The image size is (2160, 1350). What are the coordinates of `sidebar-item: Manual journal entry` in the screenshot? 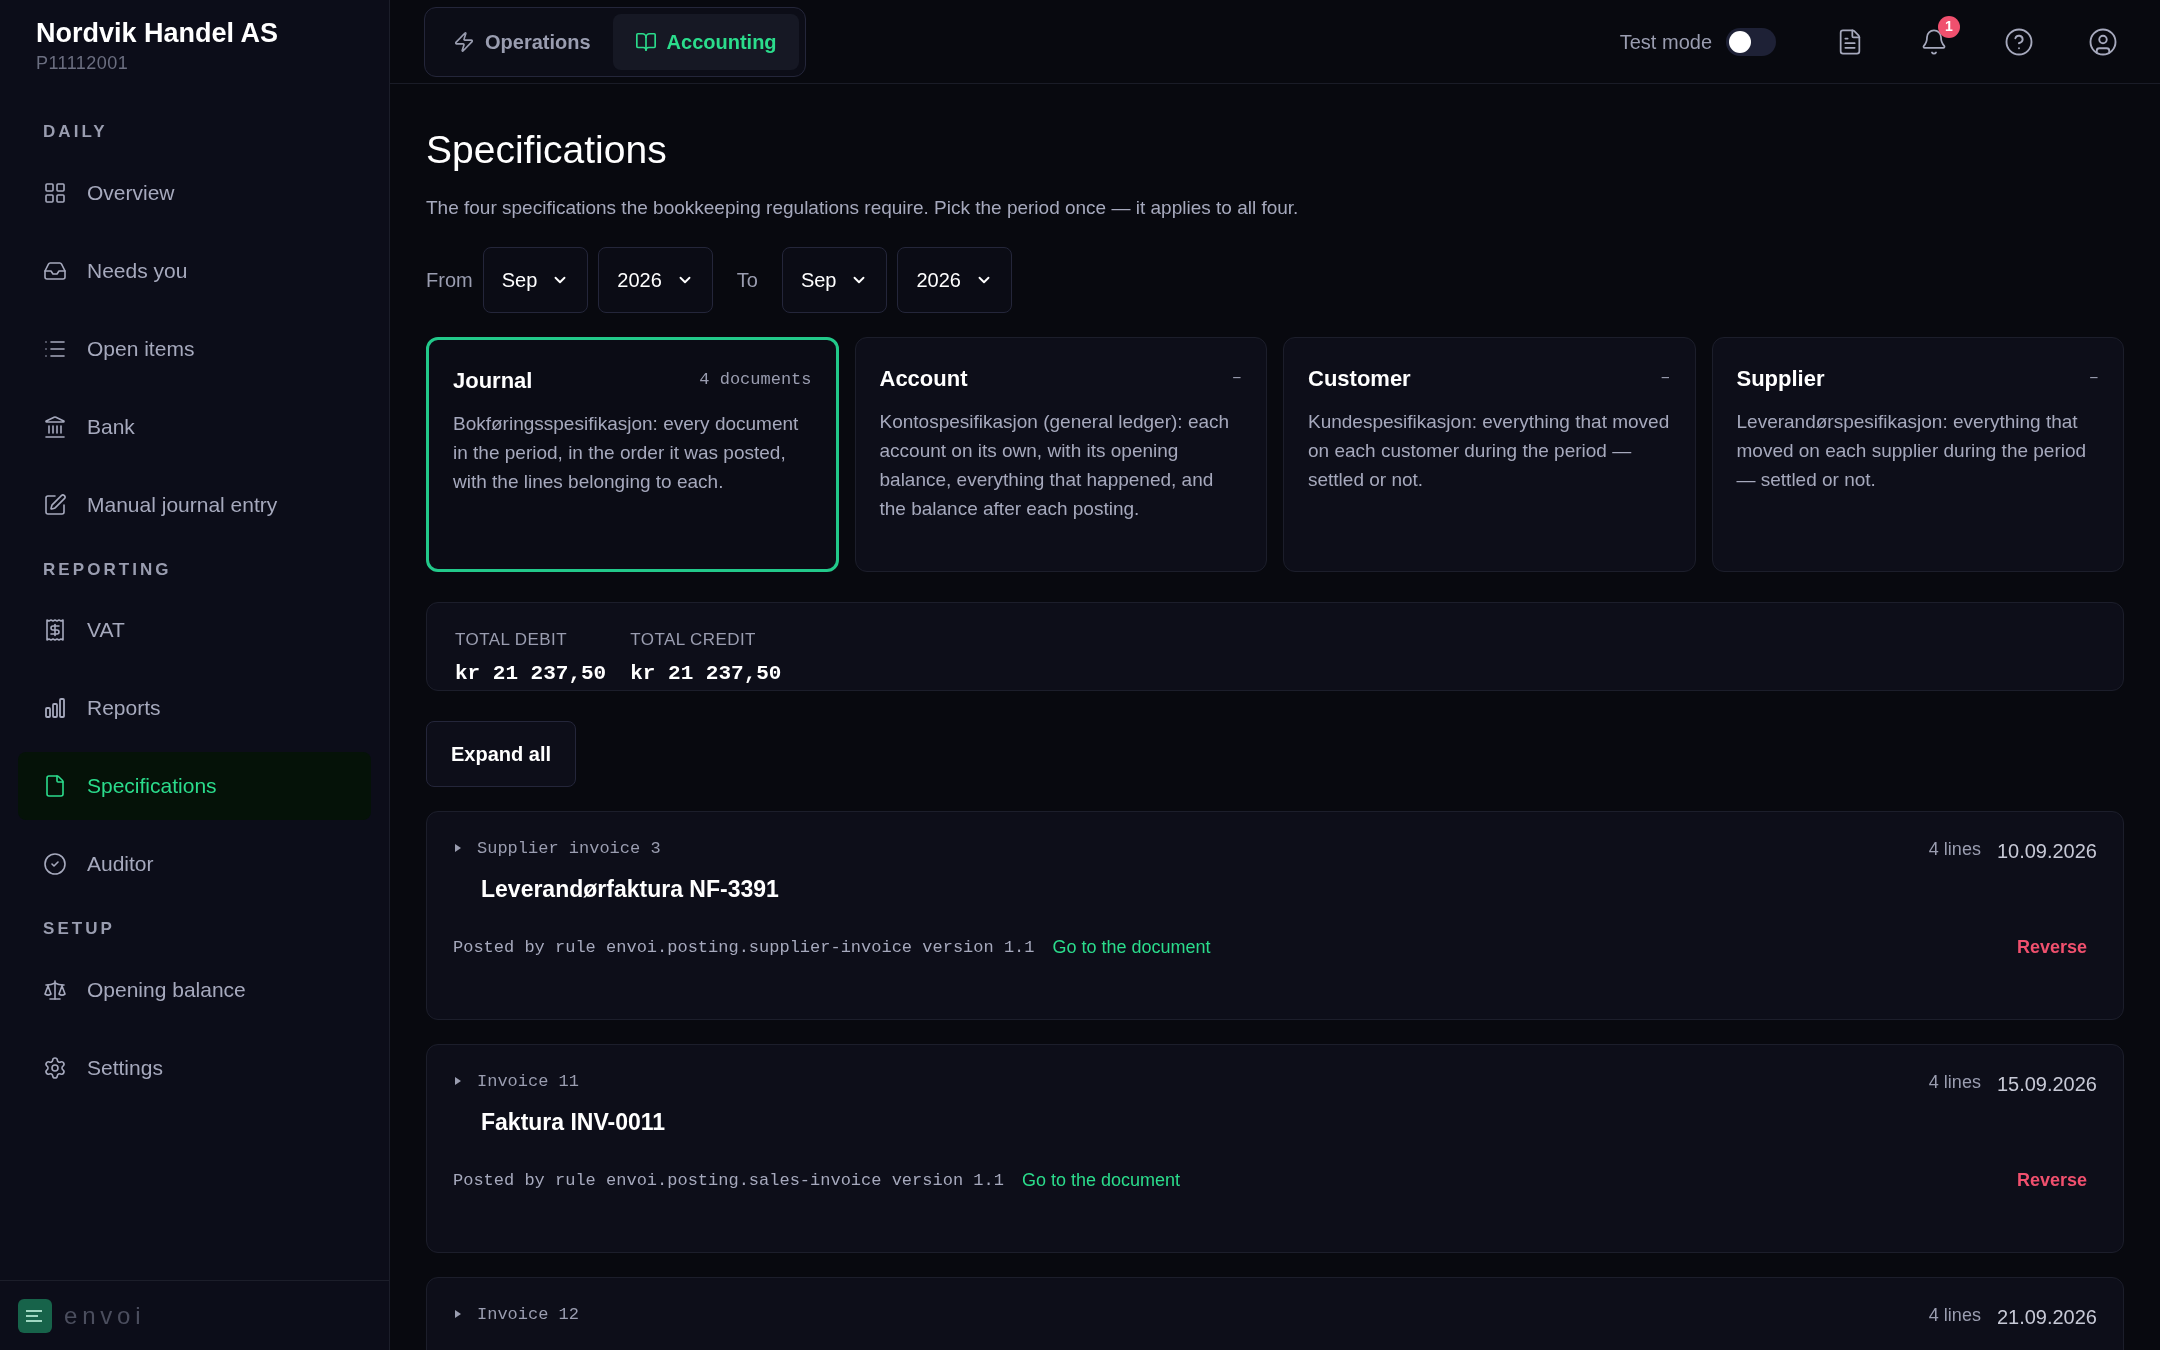 It's located at (194, 504).